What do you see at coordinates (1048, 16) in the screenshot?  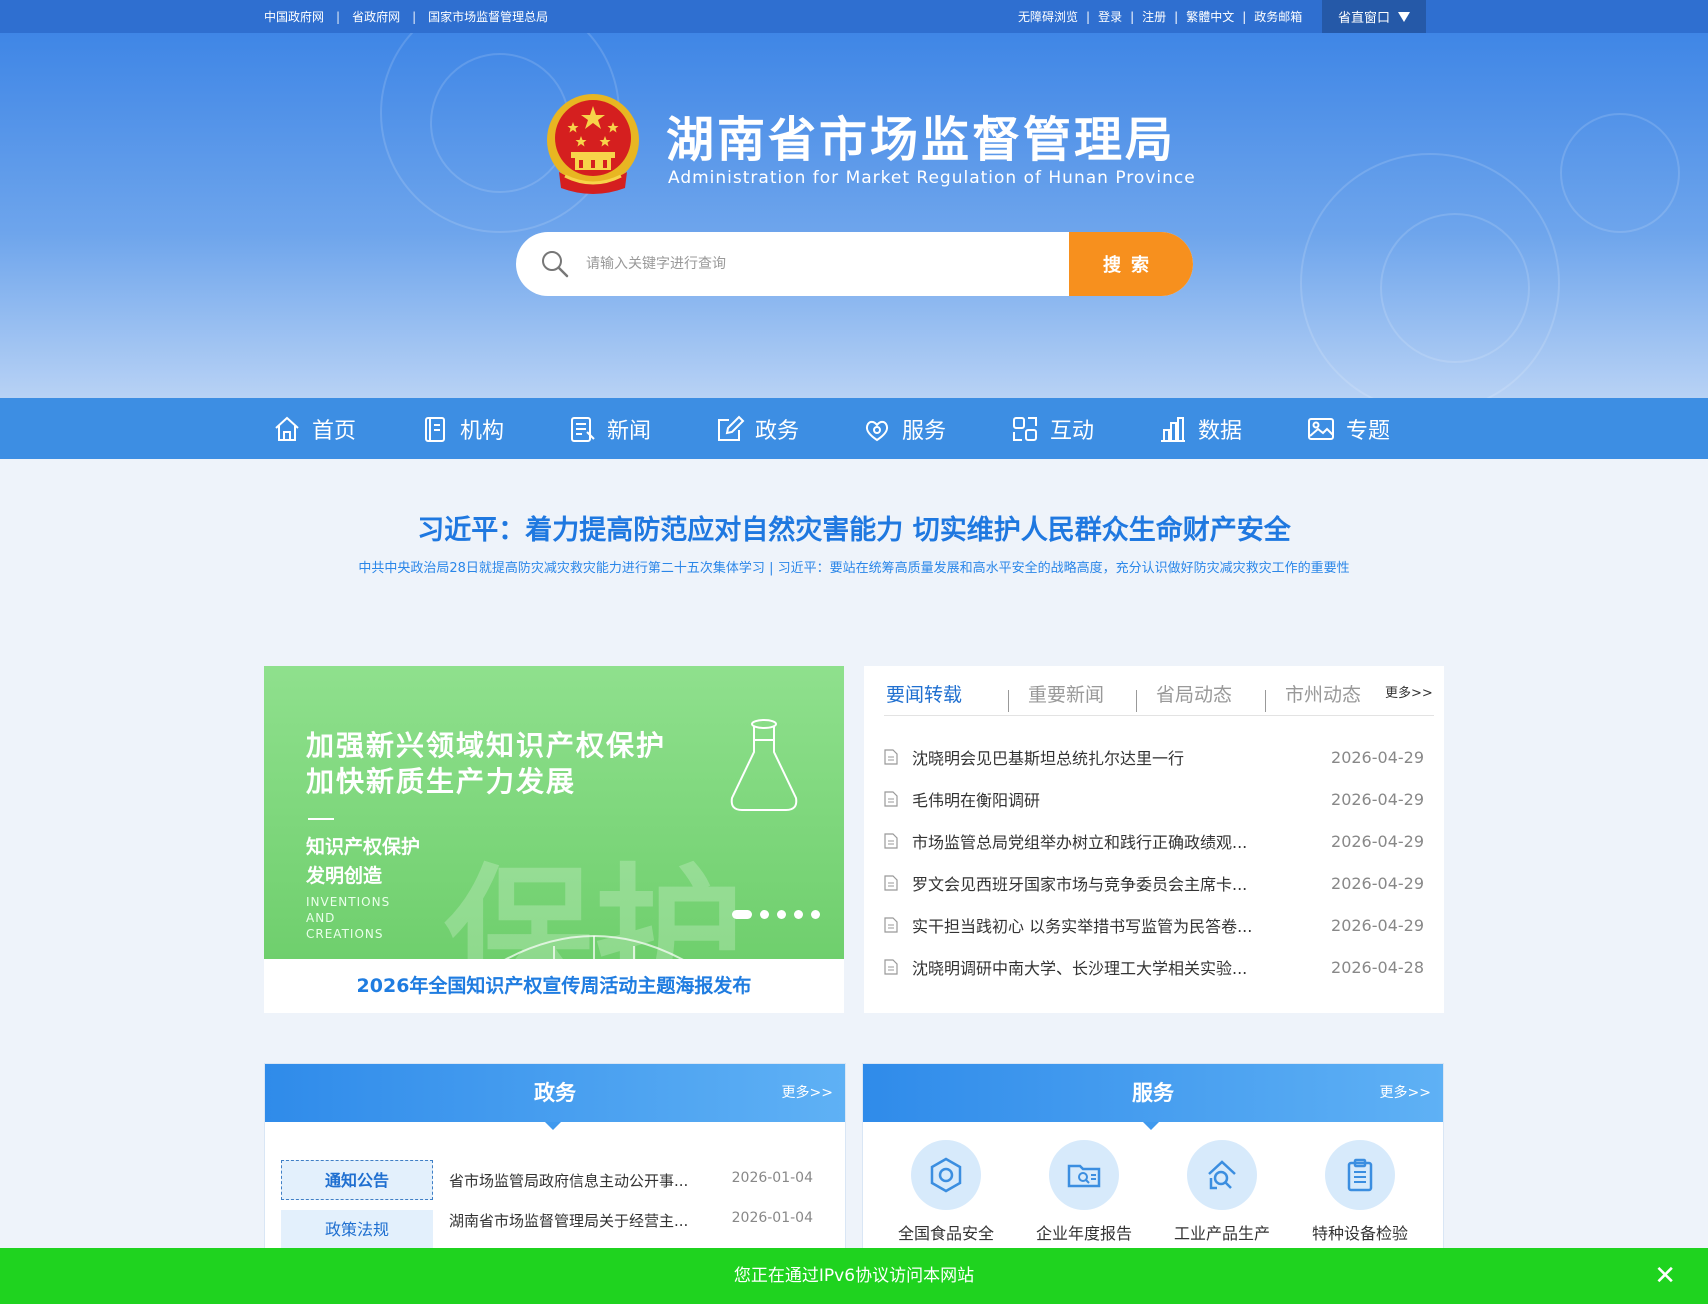 I see `link-accessibility: 无障碍浏览` at bounding box center [1048, 16].